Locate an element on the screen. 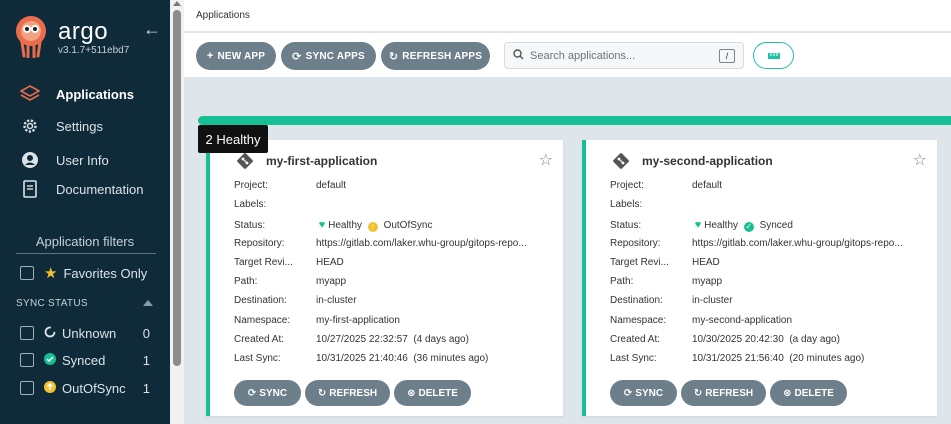 This screenshot has height=424, width=951. nav-applications: Applications is located at coordinates (77, 94).